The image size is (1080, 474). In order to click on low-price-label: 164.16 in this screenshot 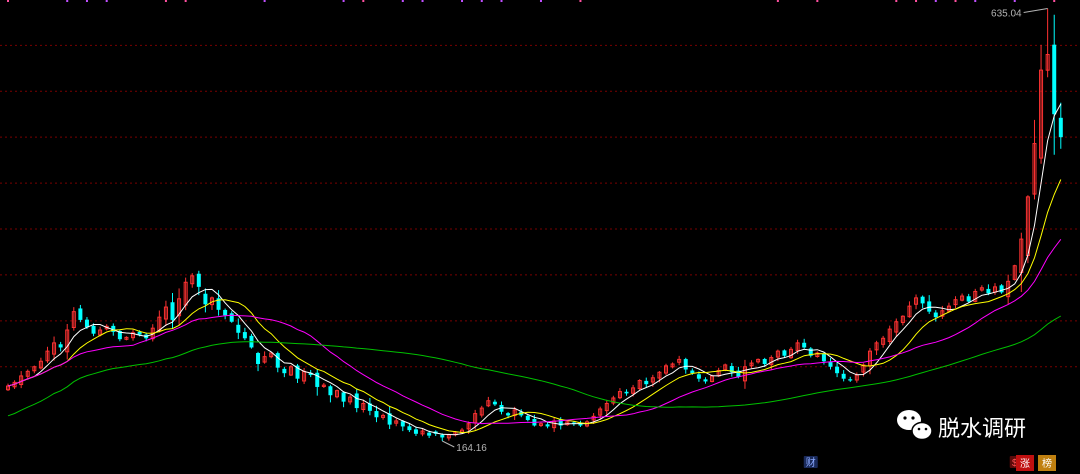, I will do `click(471, 448)`.